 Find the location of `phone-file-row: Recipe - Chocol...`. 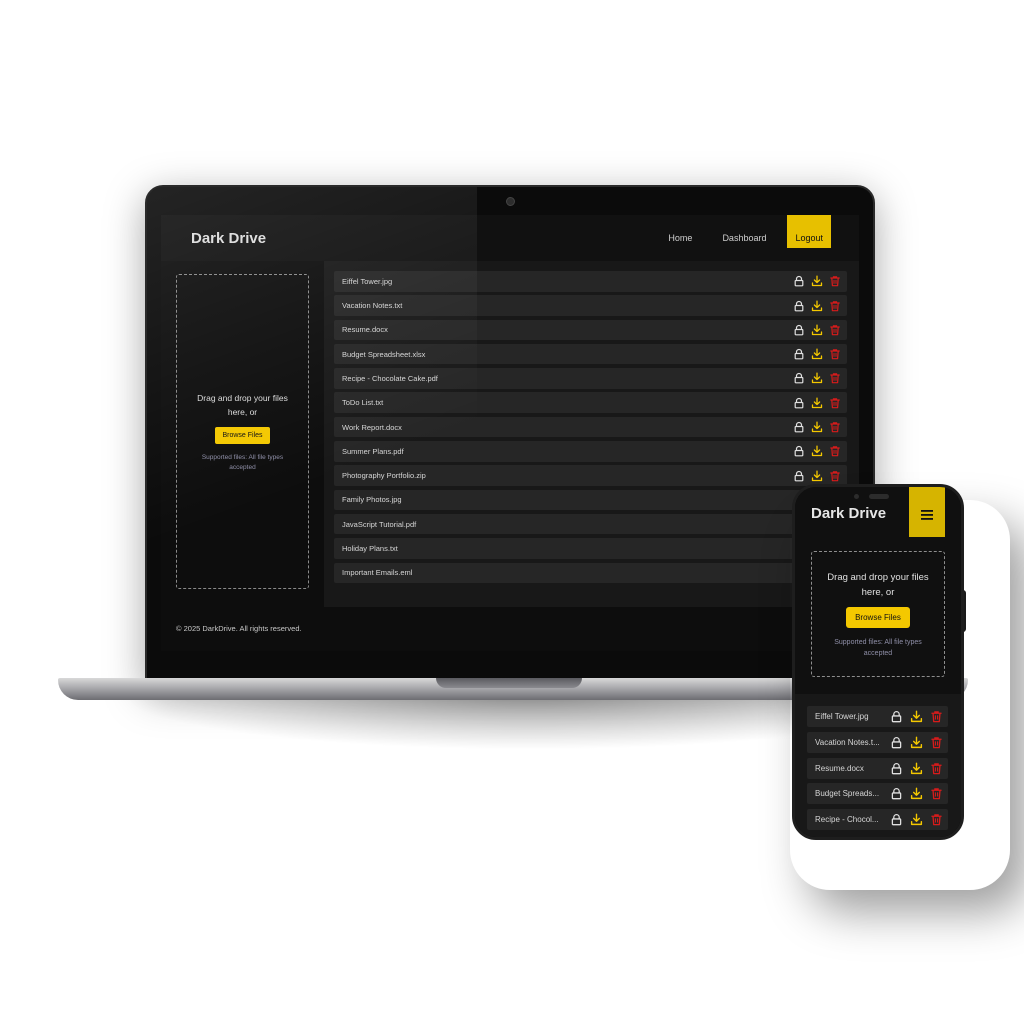

phone-file-row: Recipe - Chocol... is located at coordinates (877, 820).